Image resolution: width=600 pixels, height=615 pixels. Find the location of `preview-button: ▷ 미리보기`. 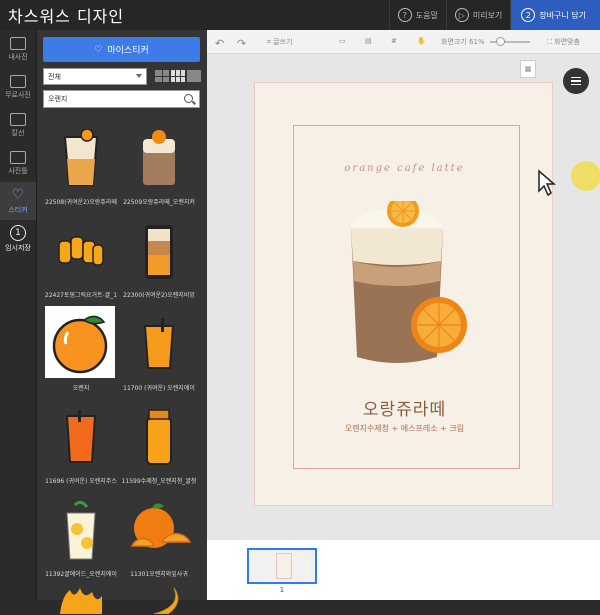

preview-button: ▷ 미리보기 is located at coordinates (477, 15).